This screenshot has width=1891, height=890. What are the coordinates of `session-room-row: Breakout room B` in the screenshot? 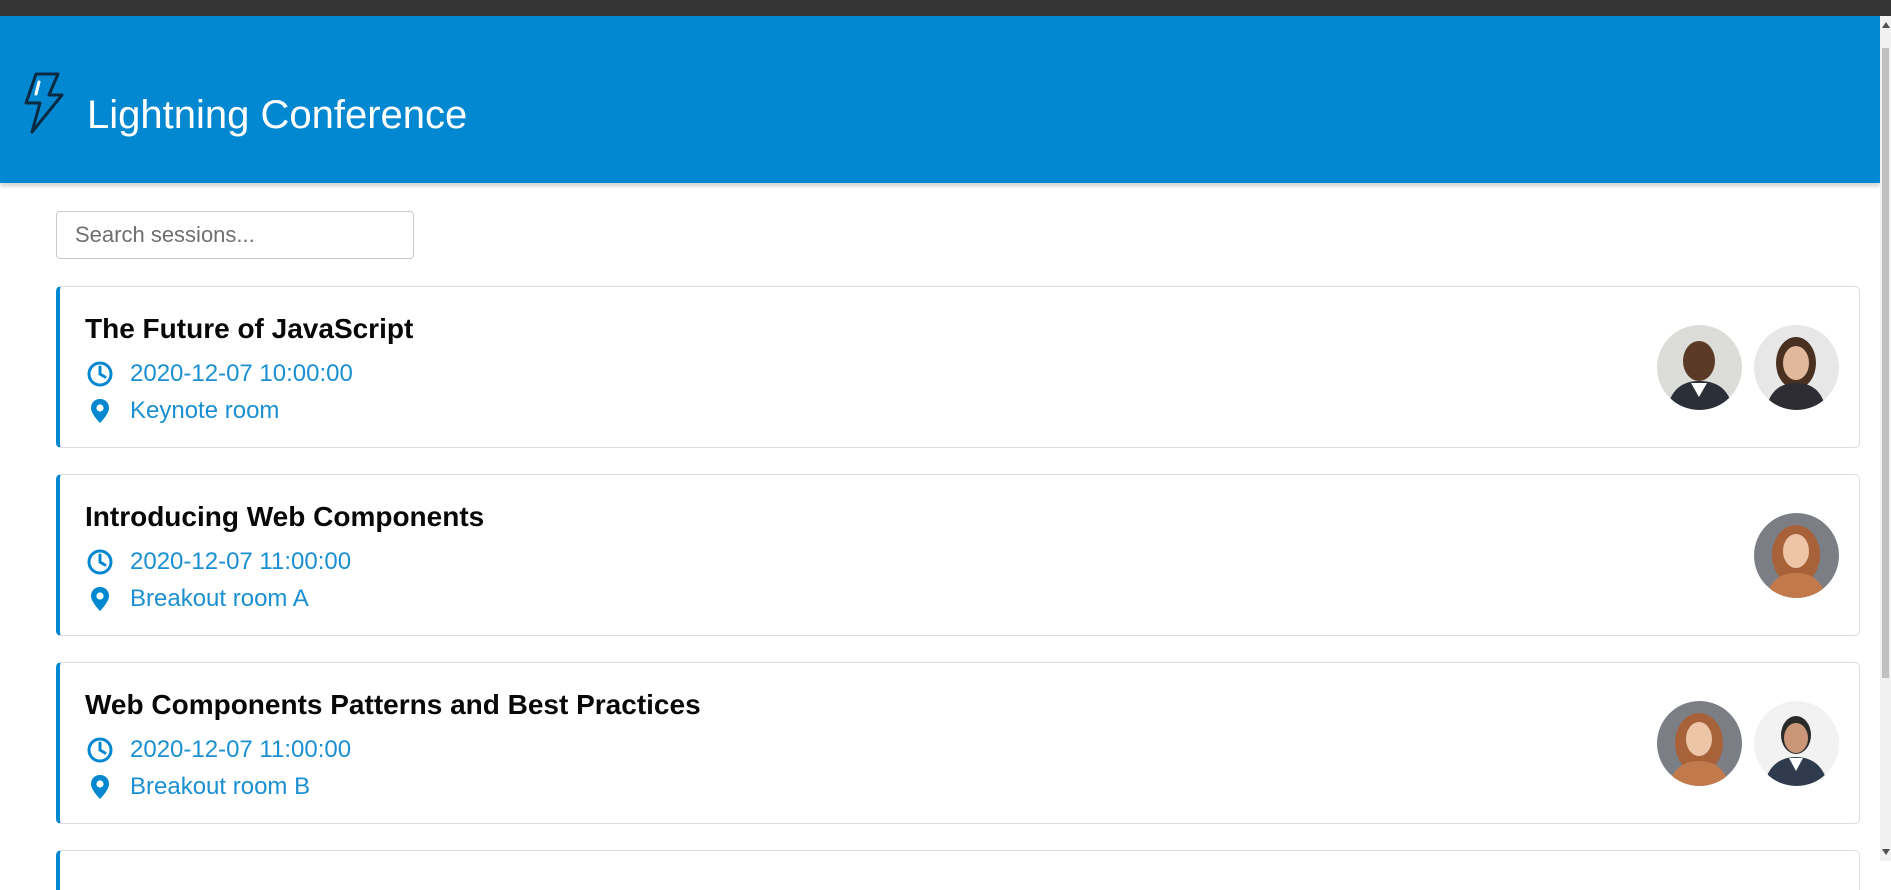 It's located at (197, 787).